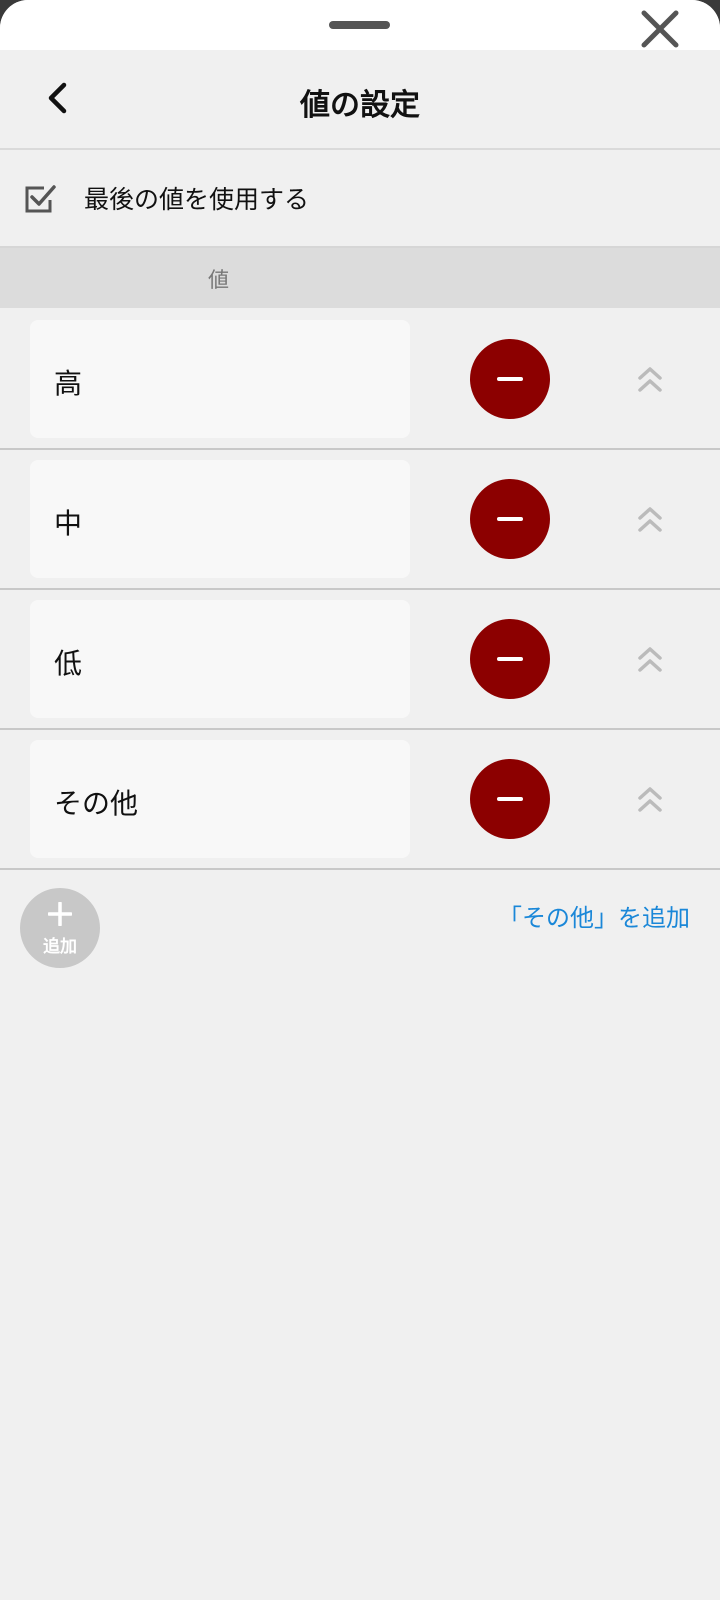  I want to click on value-row: 低, so click(360, 660).